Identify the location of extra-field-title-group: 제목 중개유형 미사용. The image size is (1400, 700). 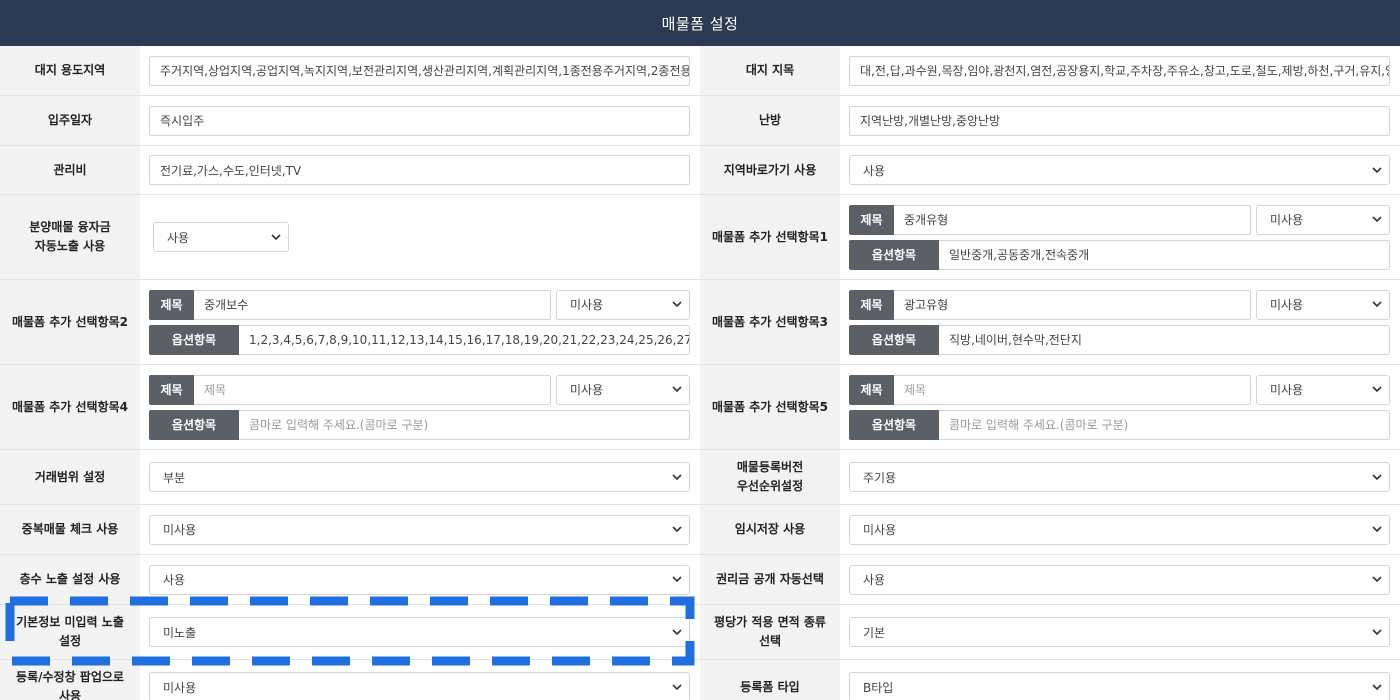
(1119, 219).